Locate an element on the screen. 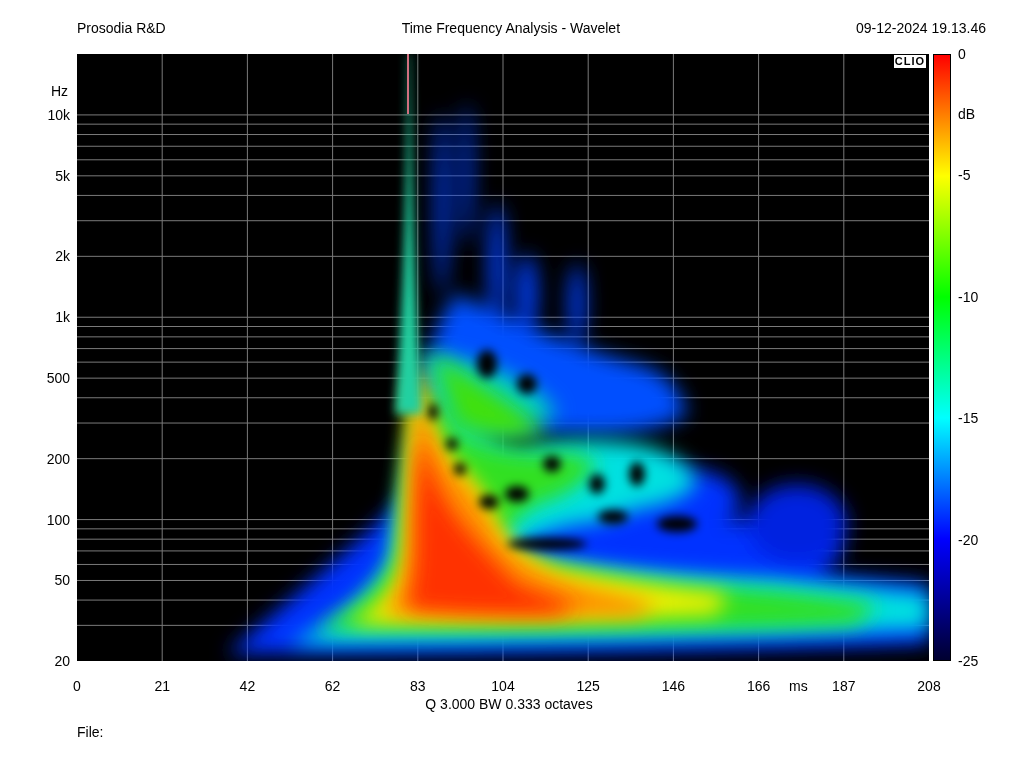 The height and width of the screenshot is (768, 1024). color-scale-label: -25 is located at coordinates (968, 661).